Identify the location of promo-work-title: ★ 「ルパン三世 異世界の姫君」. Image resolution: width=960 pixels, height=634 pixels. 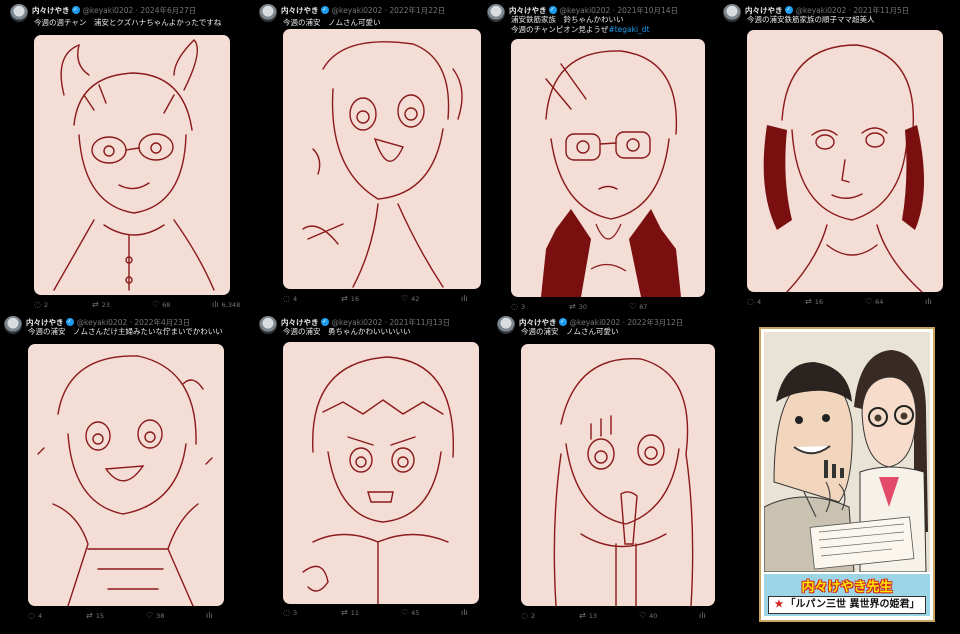
(847, 605).